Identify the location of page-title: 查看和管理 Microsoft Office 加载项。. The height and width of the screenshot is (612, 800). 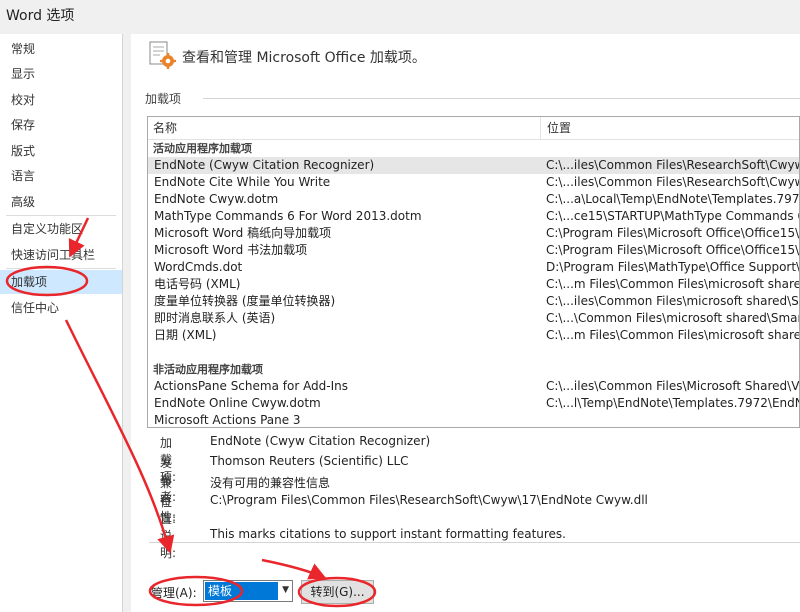
(304, 58).